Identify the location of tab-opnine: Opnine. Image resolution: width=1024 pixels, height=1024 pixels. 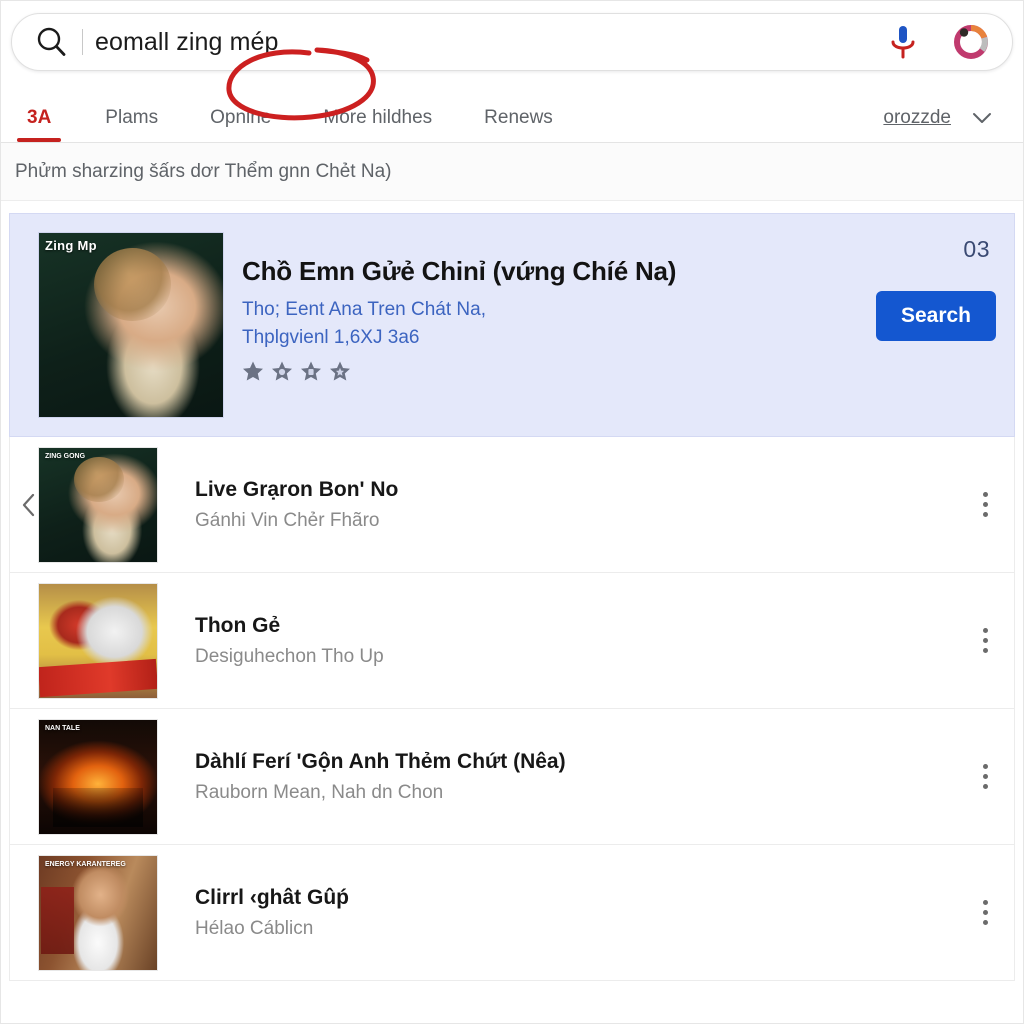
(240, 124).